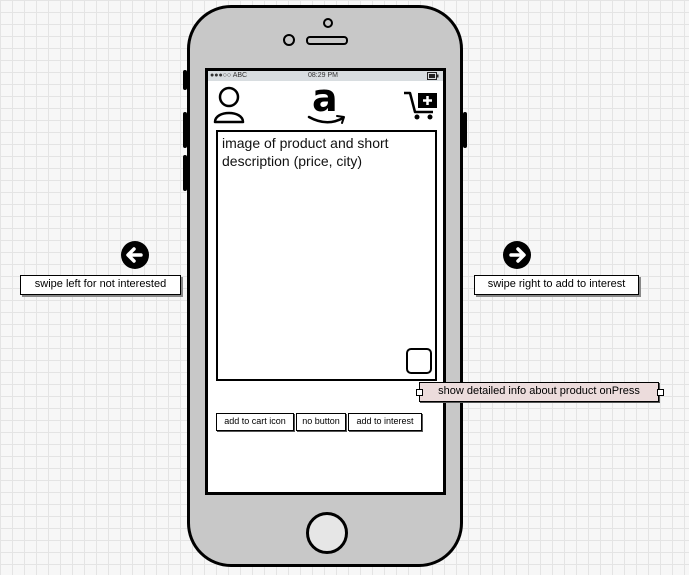 This screenshot has height=575, width=689. Describe the element at coordinates (327, 40) in the screenshot. I see `phone-speaker` at that location.